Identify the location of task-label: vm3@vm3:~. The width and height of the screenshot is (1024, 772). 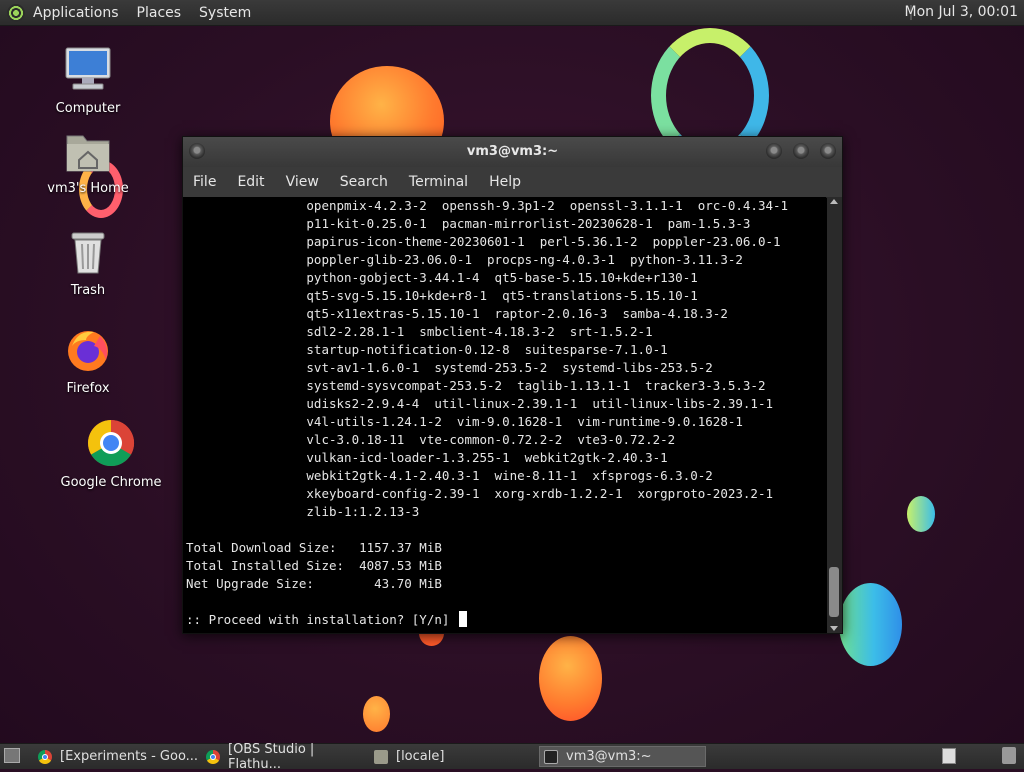
(609, 756).